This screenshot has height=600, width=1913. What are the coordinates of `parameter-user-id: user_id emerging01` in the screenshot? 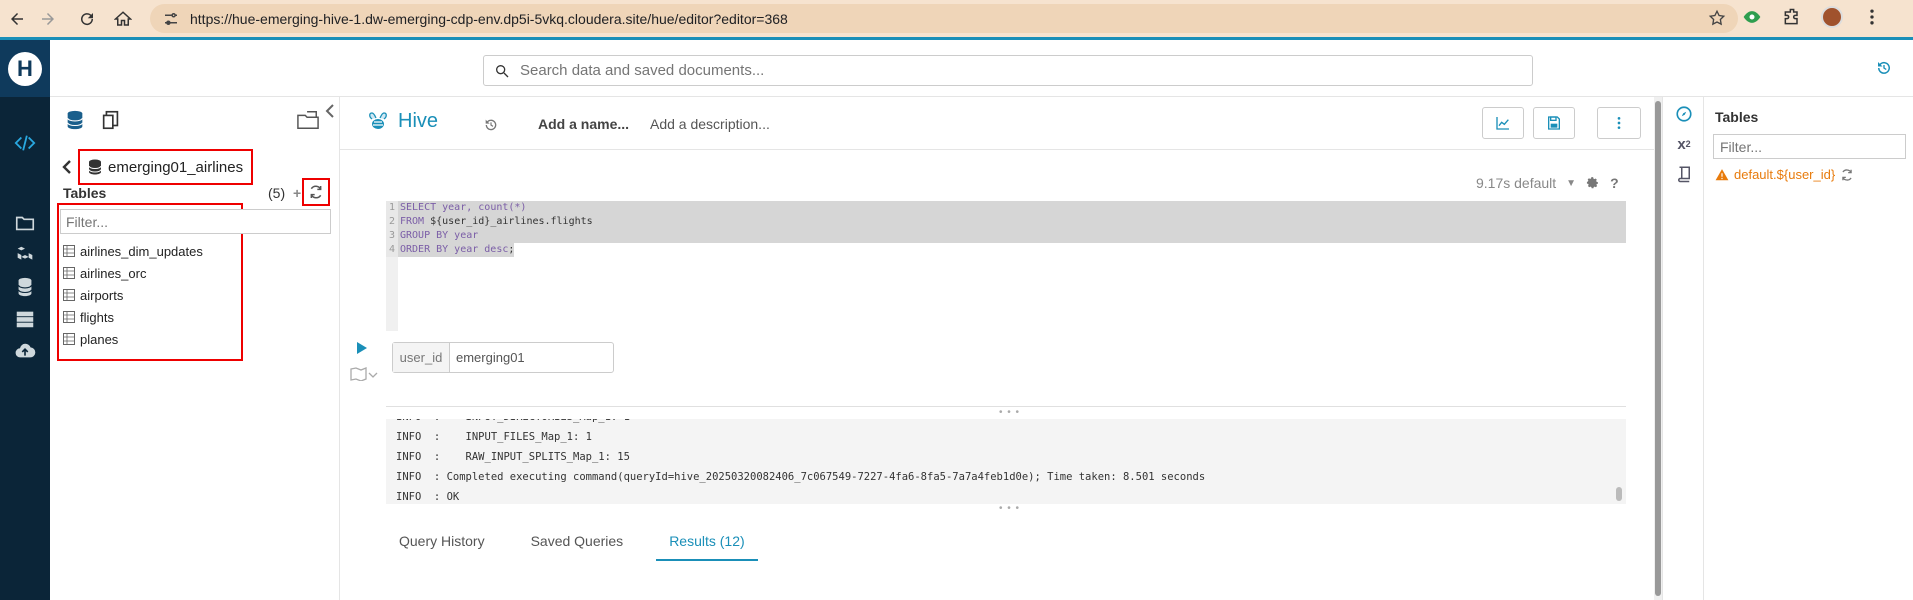 It's located at (503, 357).